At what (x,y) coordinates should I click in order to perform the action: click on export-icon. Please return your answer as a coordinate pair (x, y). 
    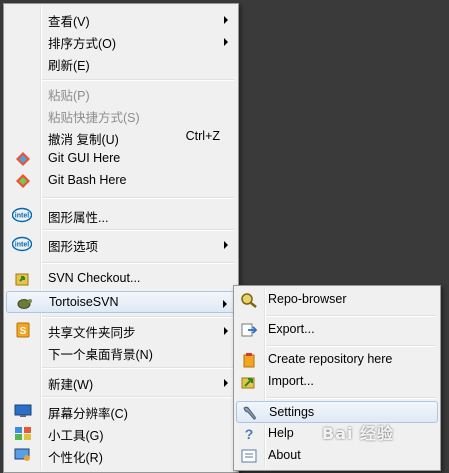
    Looking at the image, I should click on (249, 330).